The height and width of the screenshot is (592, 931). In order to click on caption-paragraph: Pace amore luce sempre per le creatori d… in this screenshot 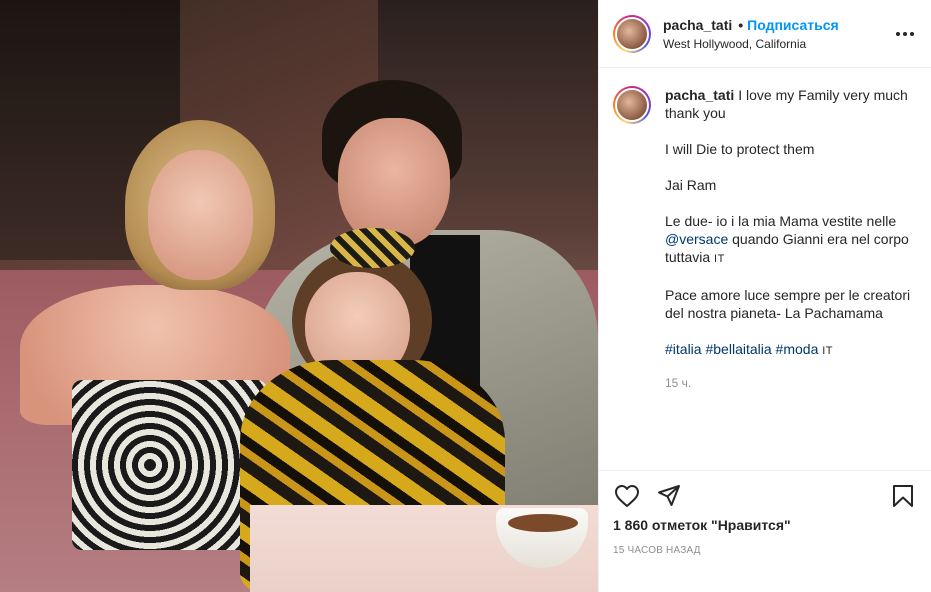, I will do `click(788, 304)`.